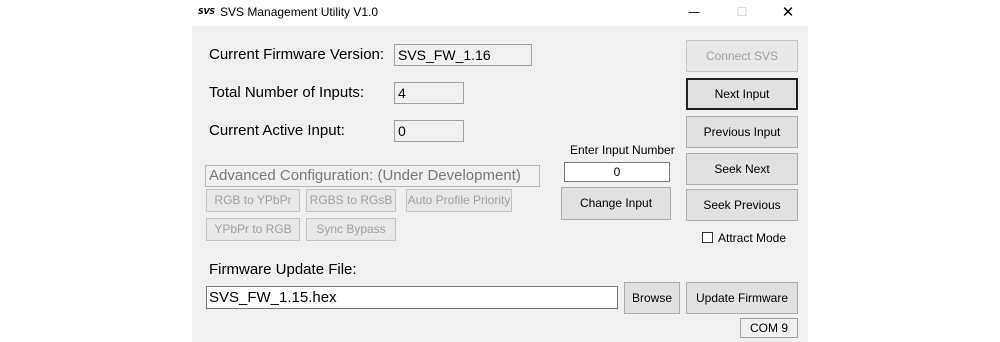  What do you see at coordinates (253, 200) in the screenshot?
I see `rgb-to-ypbpr-button: RGB to YPbPr` at bounding box center [253, 200].